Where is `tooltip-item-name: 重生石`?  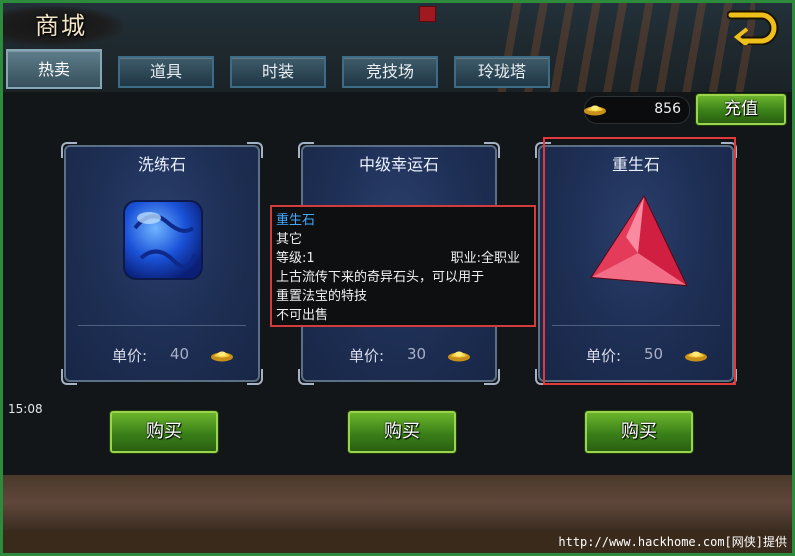 tooltip-item-name: 重生石 is located at coordinates (296, 220).